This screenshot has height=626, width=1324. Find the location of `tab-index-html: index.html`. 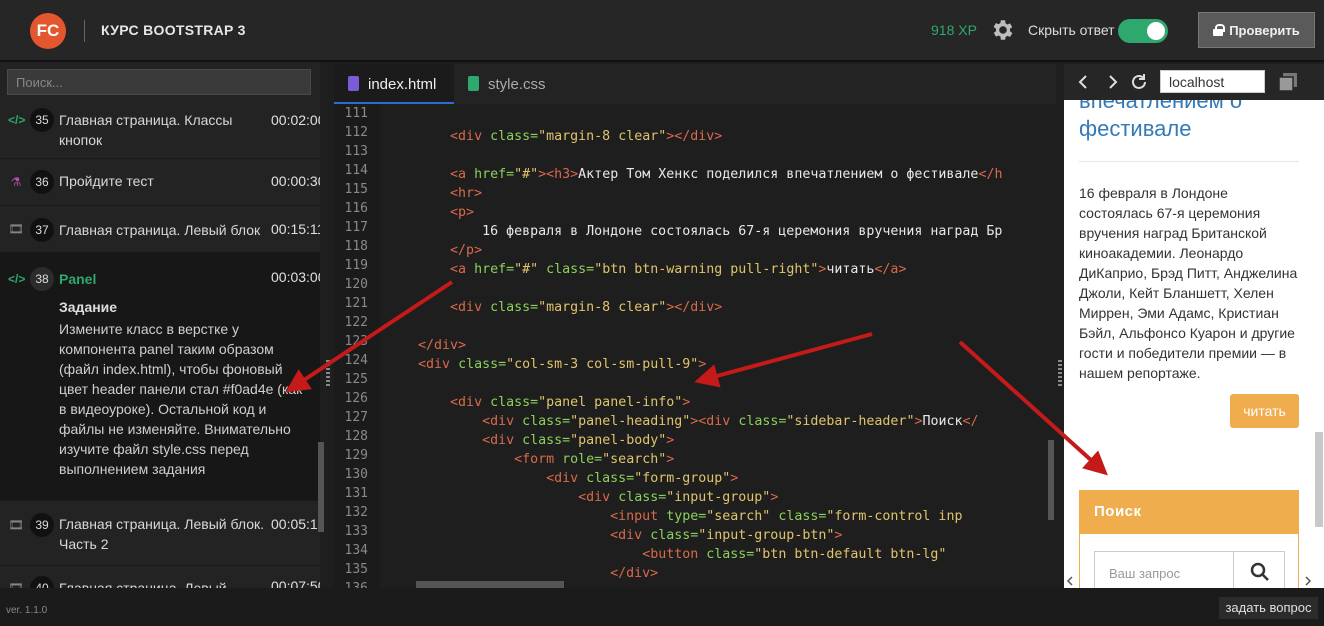

tab-index-html: index.html is located at coordinates (394, 84).